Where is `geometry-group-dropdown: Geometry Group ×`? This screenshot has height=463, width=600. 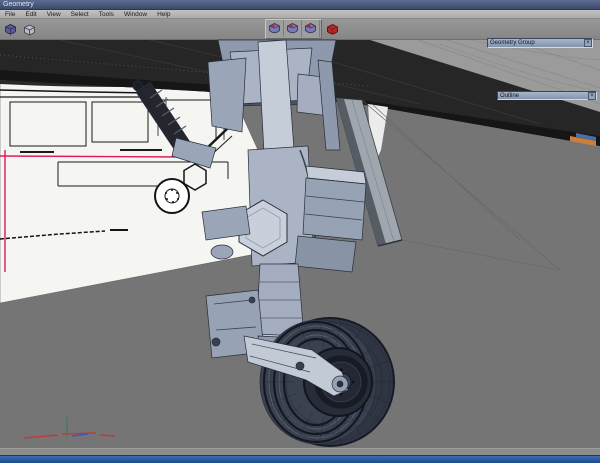
geometry-group-dropdown: Geometry Group × is located at coordinates (540, 43).